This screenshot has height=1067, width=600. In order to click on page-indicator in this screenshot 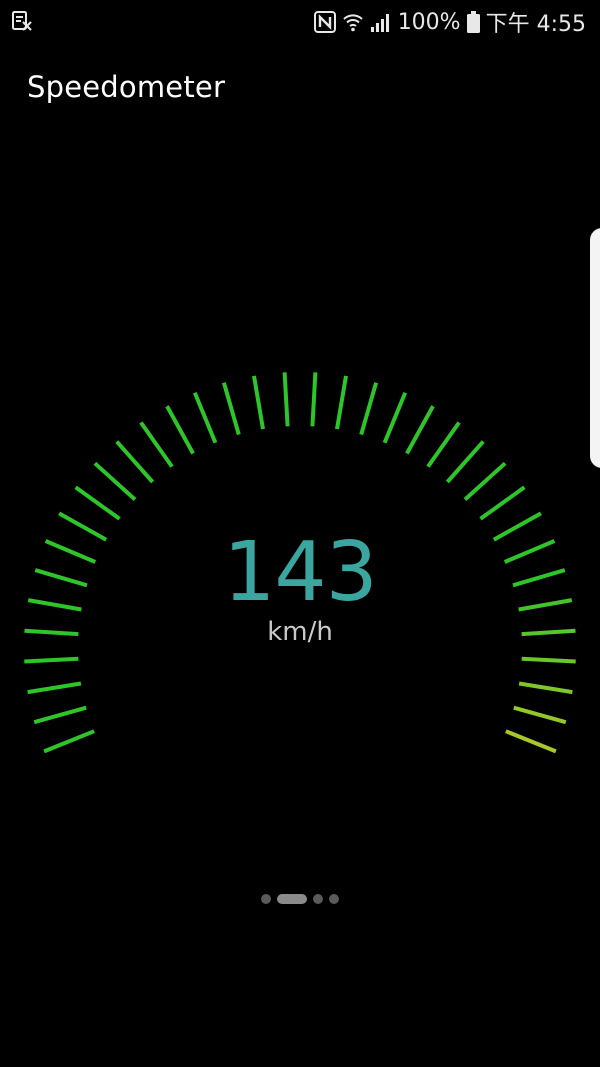, I will do `click(300, 899)`.